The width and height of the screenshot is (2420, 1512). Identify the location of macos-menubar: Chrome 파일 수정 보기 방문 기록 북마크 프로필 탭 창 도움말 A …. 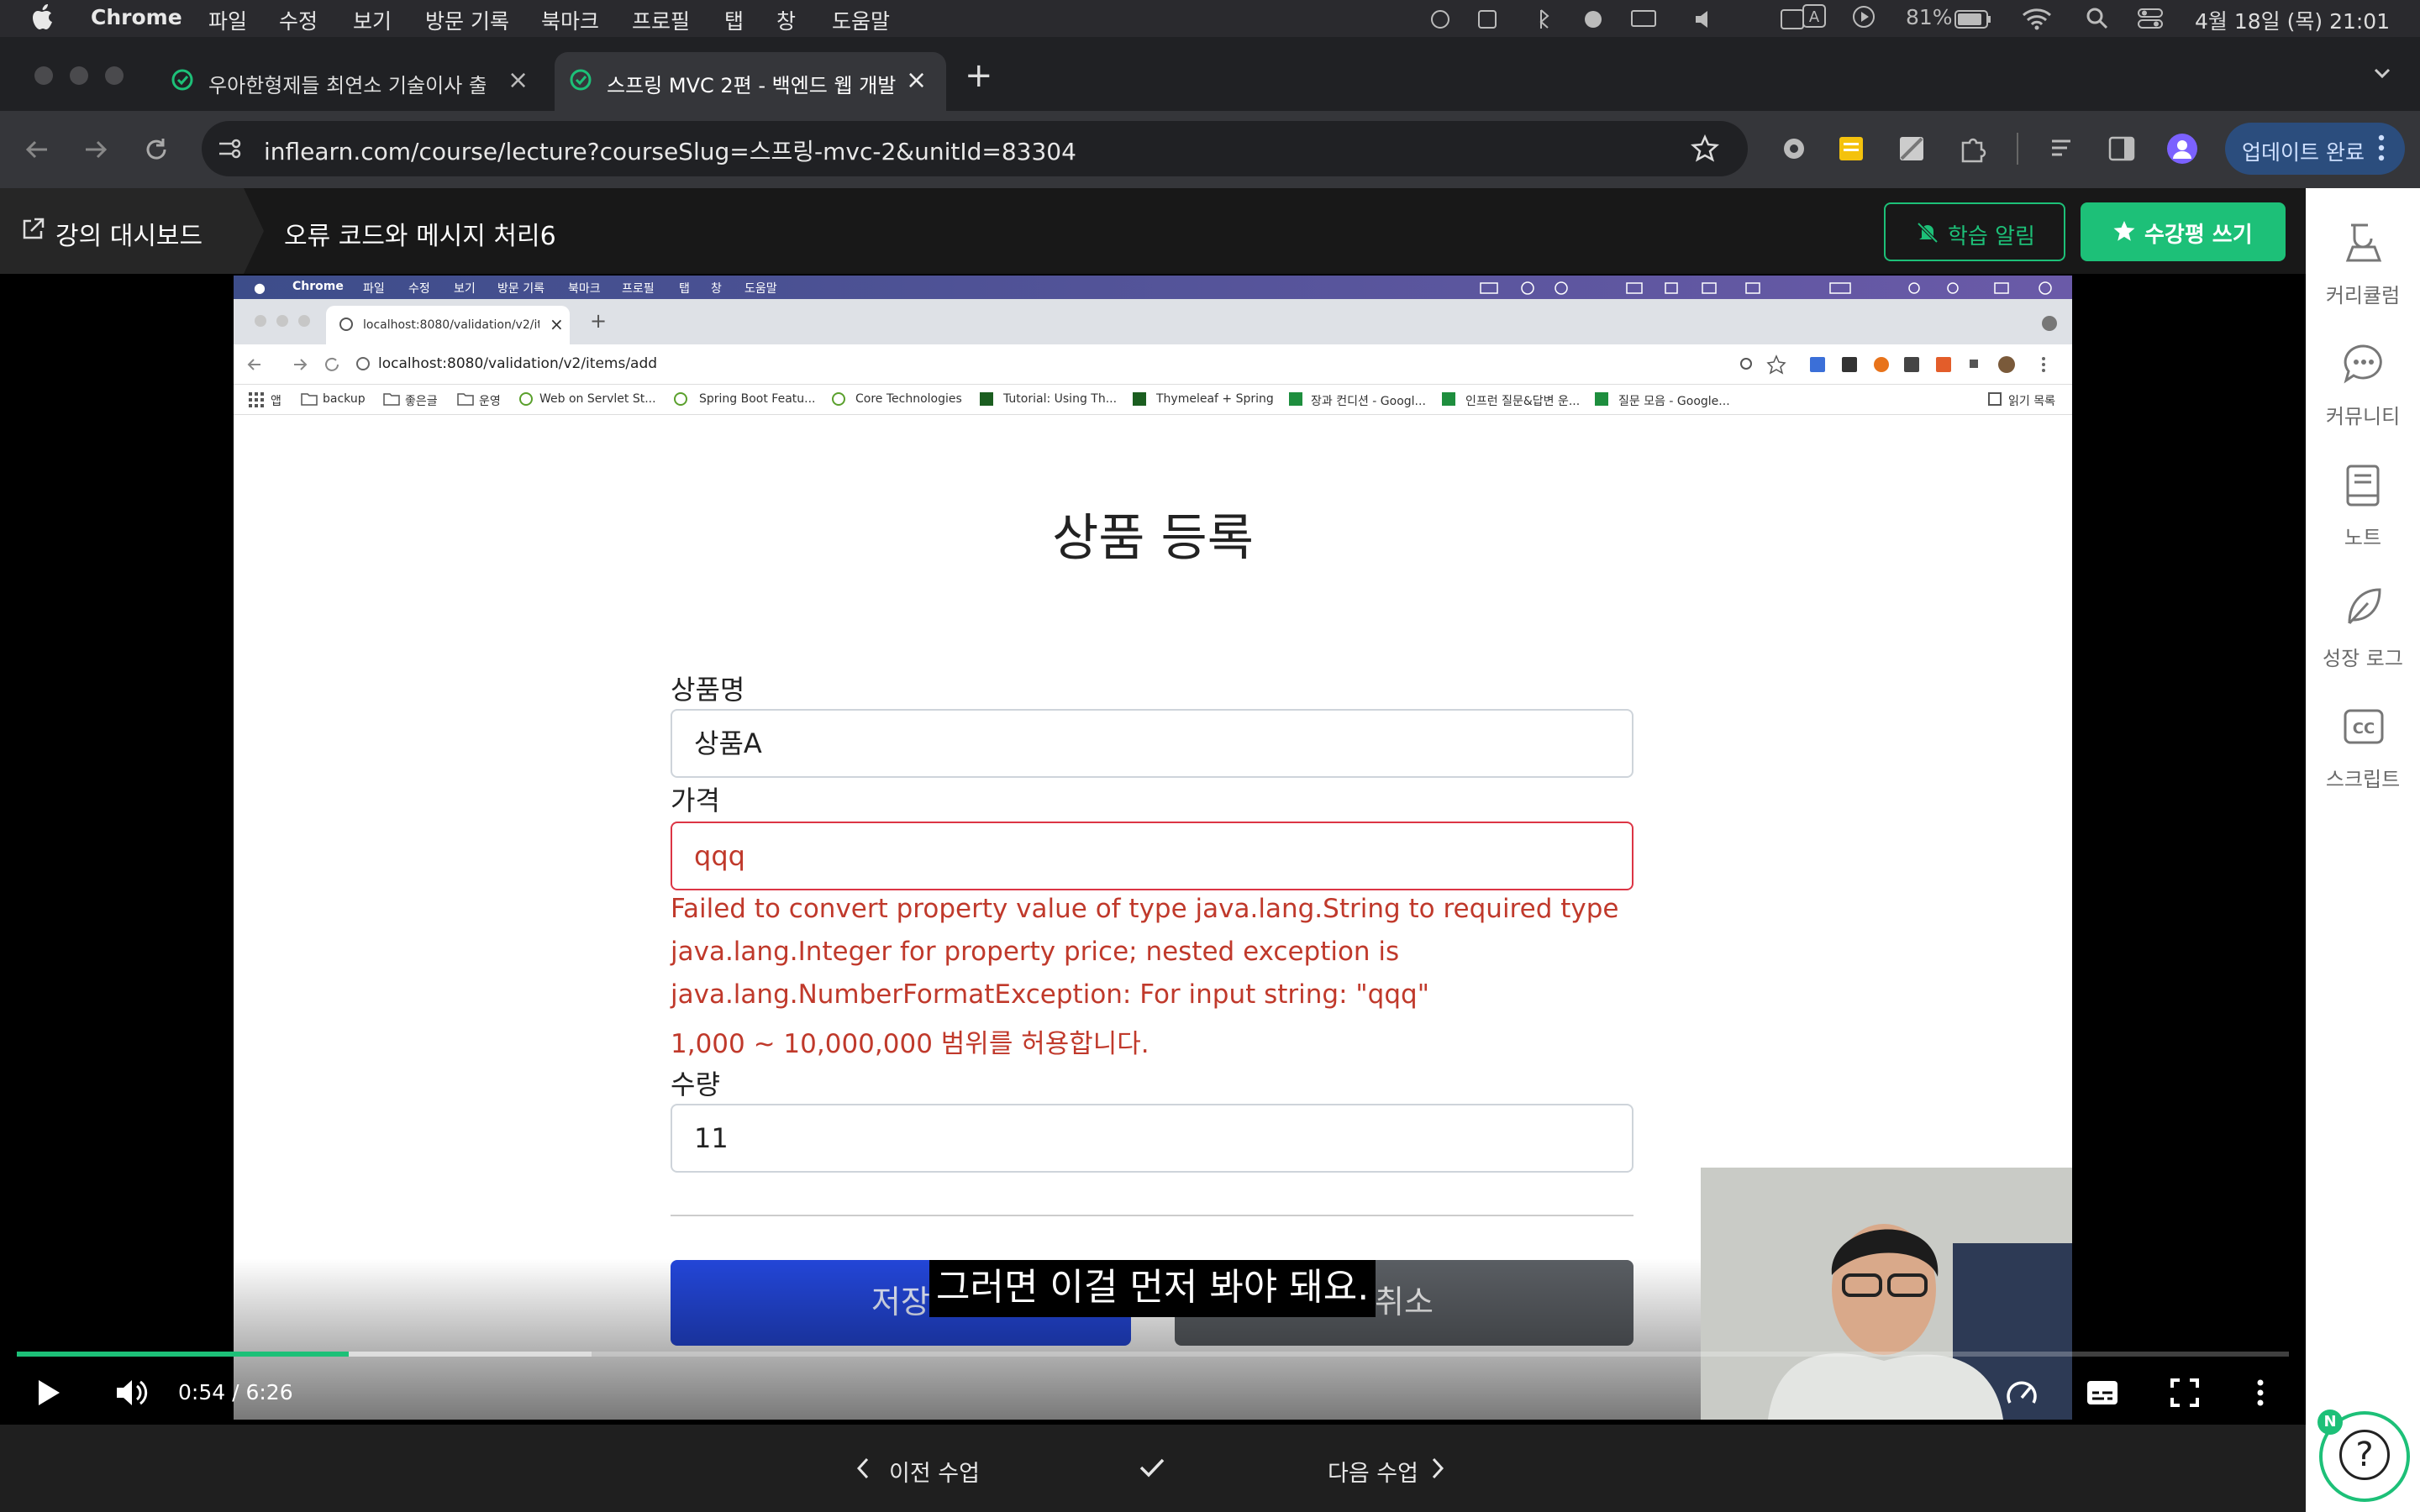
(1210, 18).